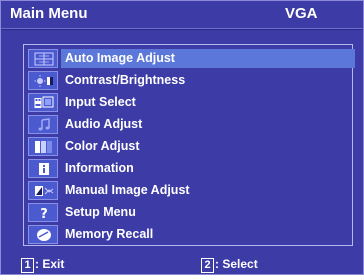 This screenshot has height=275, width=364. I want to click on audio-icon, so click(43, 124).